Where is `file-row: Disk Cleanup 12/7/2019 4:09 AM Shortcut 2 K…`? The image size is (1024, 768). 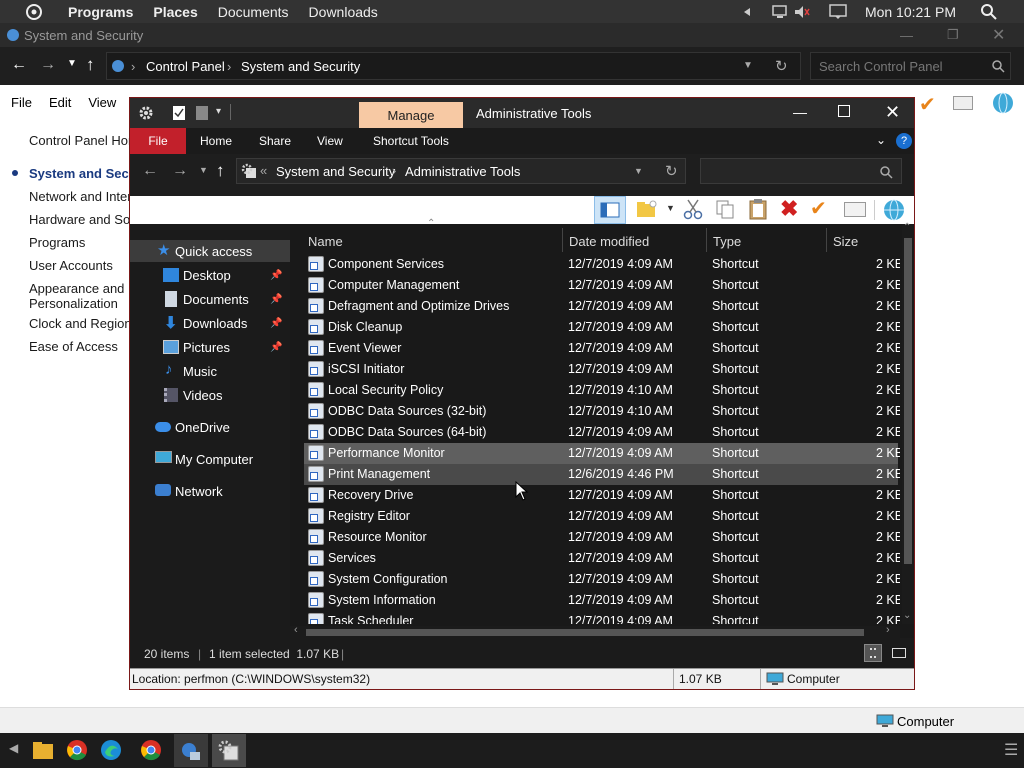 file-row: Disk Cleanup 12/7/2019 4:09 AM Shortcut 2 K… is located at coordinates (602, 327).